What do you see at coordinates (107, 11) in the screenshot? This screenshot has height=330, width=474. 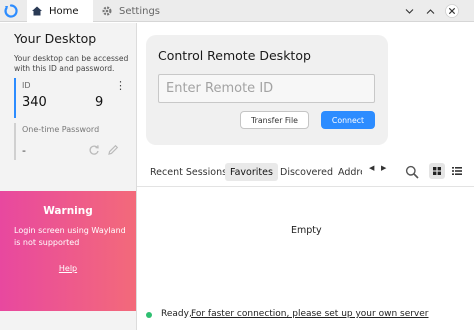 I see `gear-icon` at bounding box center [107, 11].